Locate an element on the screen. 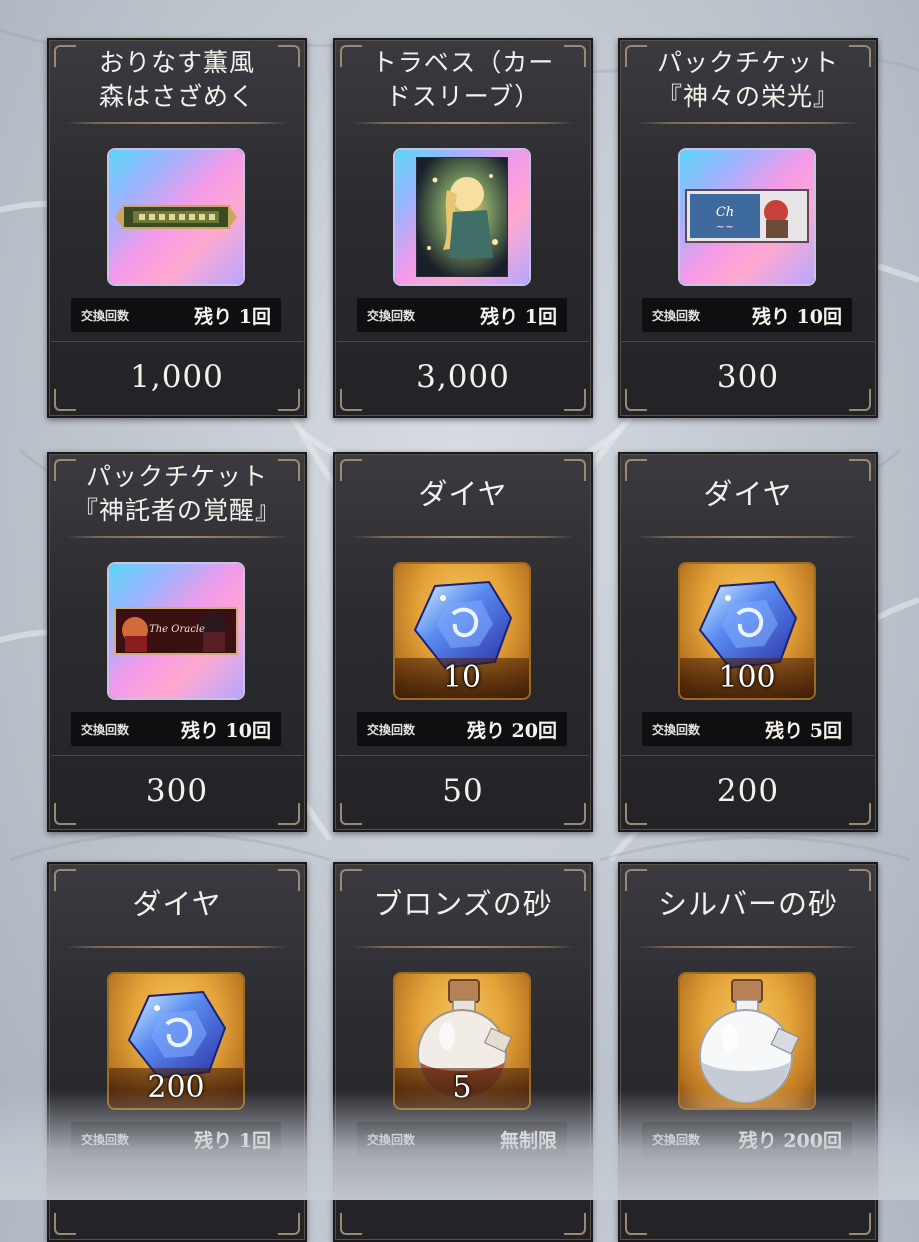  item-title: おりなす薫風 森はさざめく is located at coordinates (177, 80).